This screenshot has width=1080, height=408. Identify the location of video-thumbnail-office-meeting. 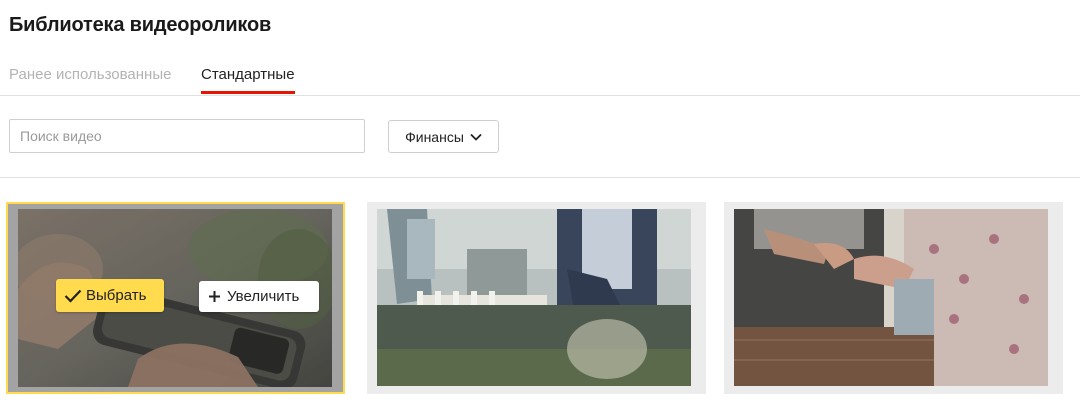
(534, 297).